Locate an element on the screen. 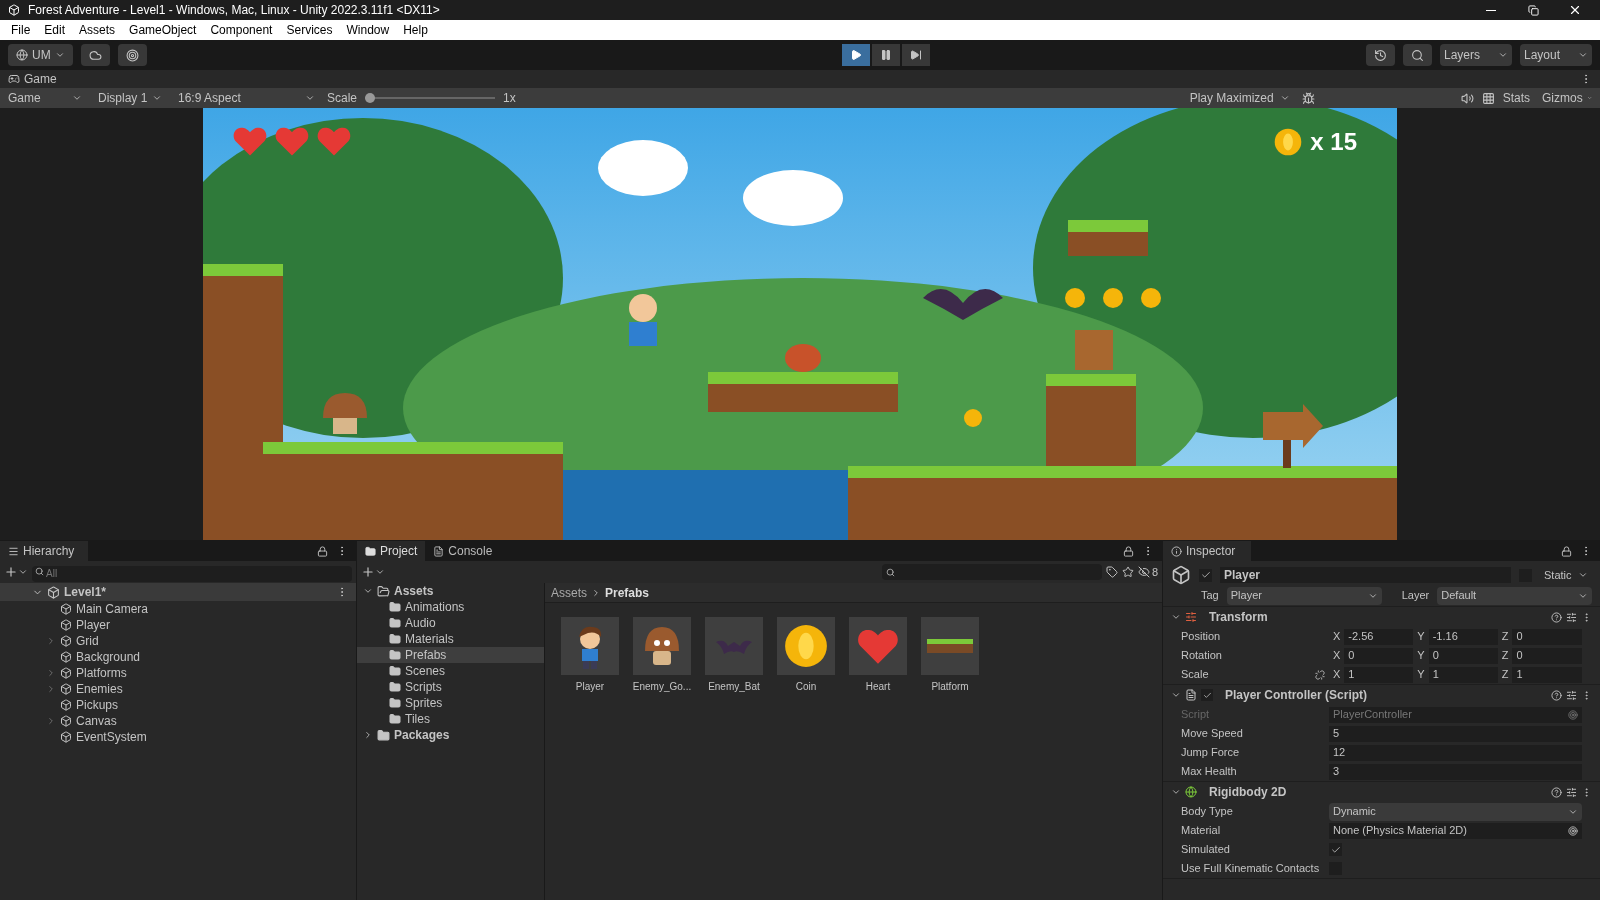 The height and width of the screenshot is (900, 1600). grid-icon is located at coordinates (1488, 98).